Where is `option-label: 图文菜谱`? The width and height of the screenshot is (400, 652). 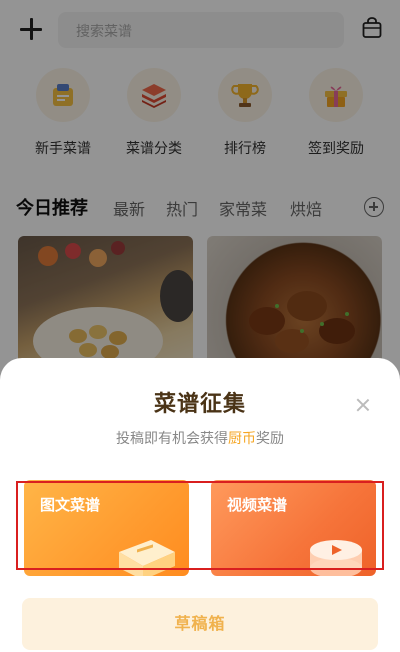
option-label: 图文菜谱 is located at coordinates (70, 505).